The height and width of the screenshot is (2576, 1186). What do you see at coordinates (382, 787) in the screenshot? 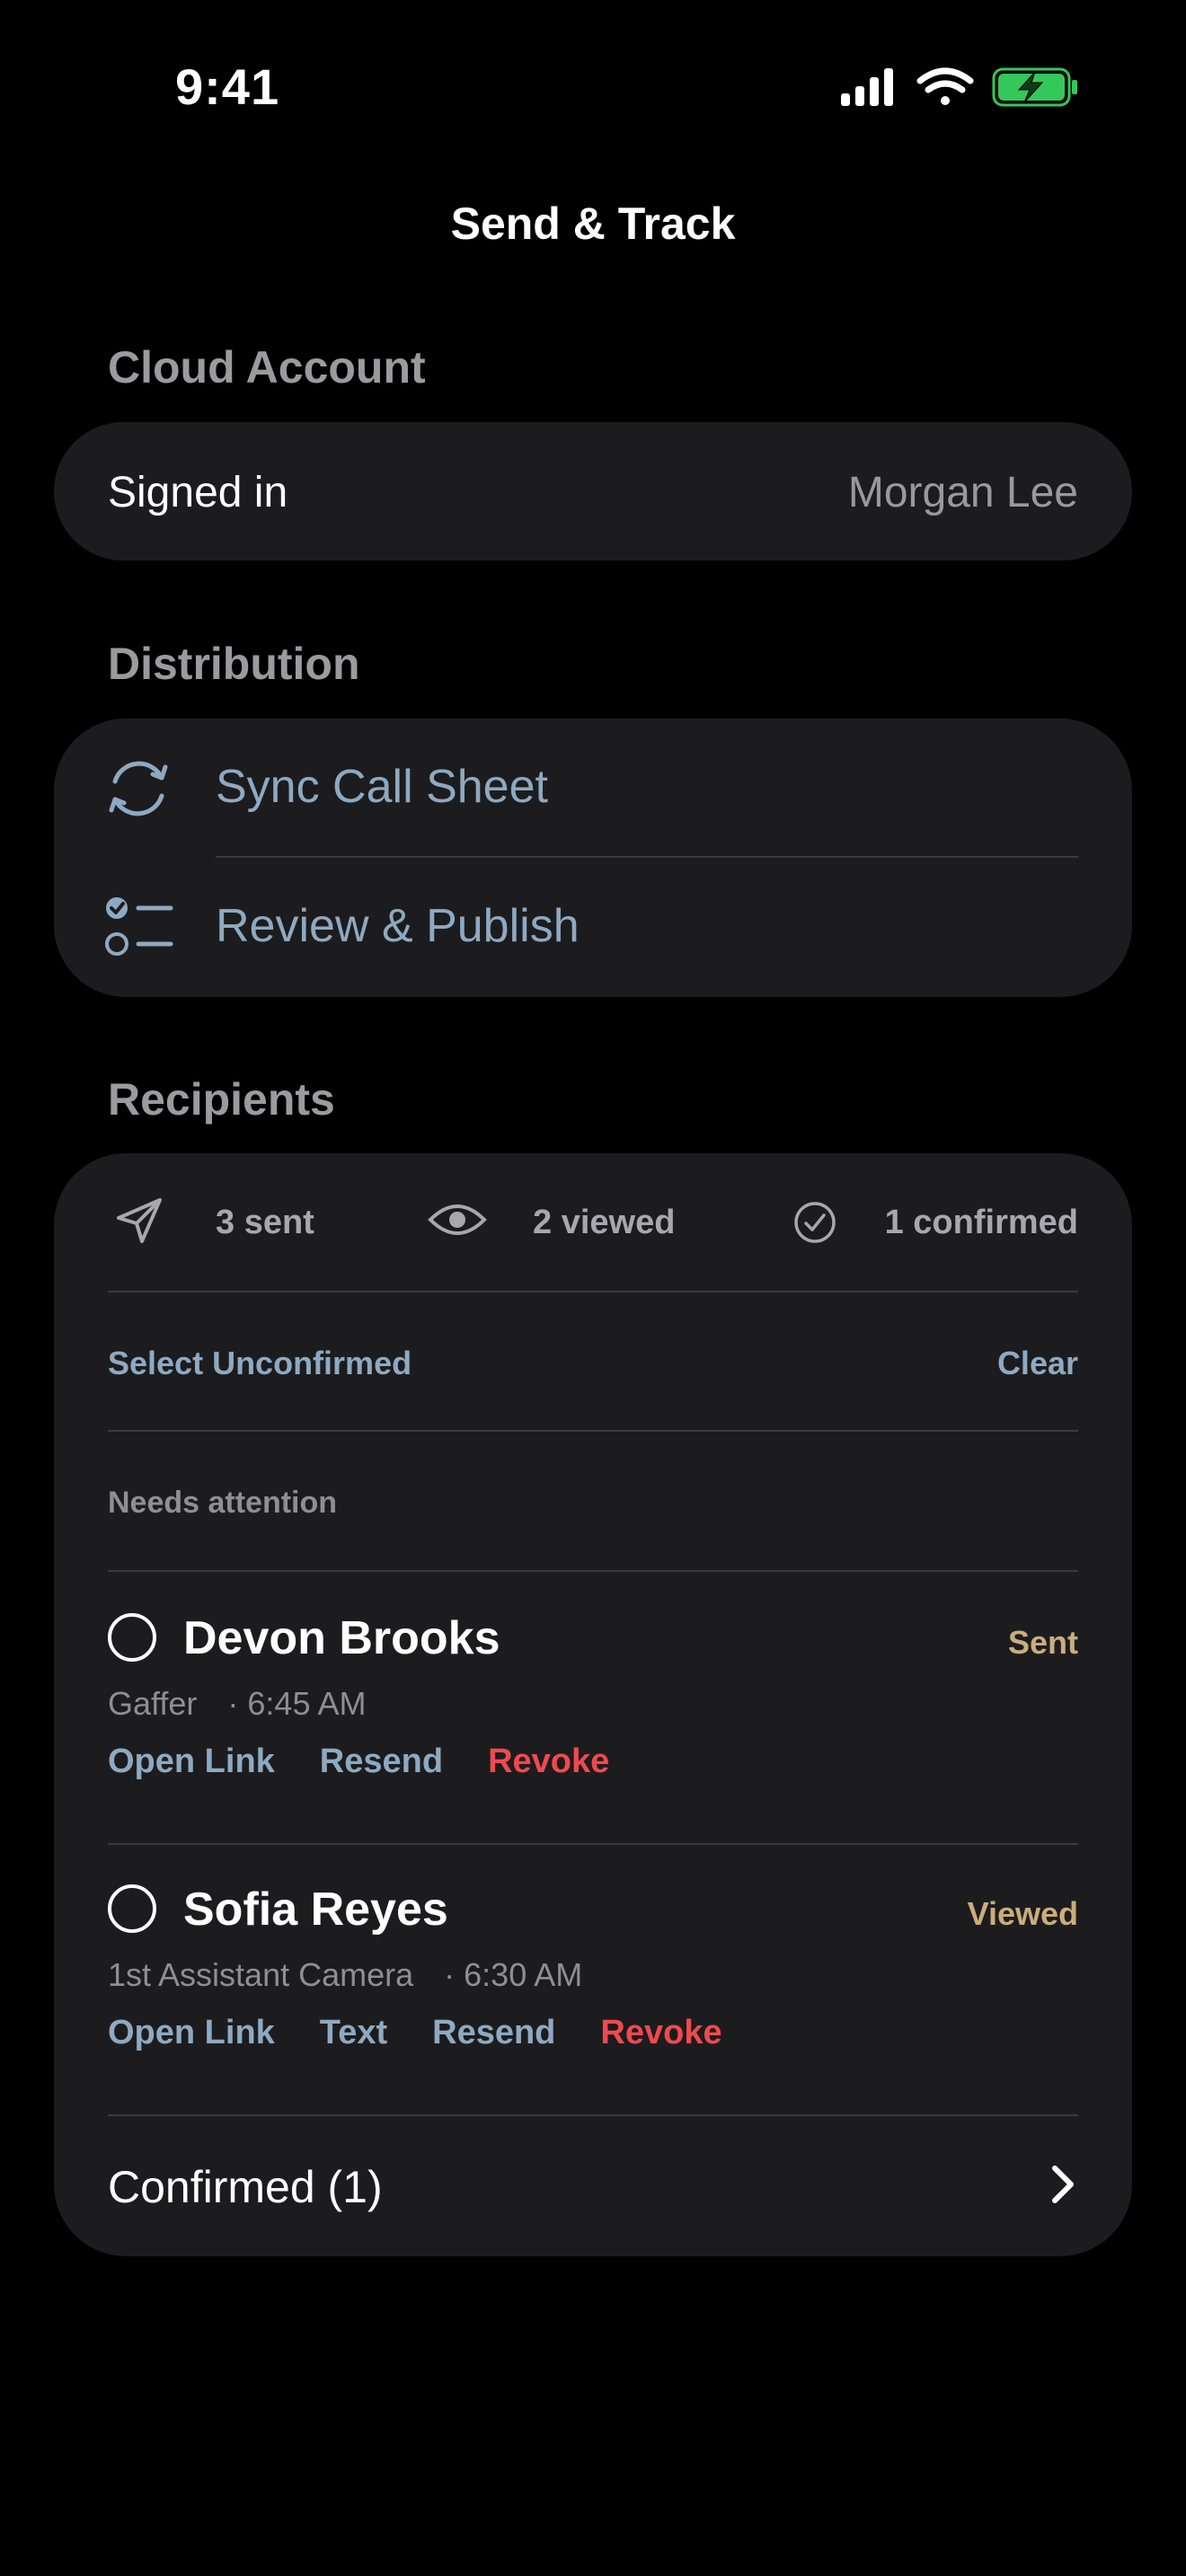
I see `sync-call-sheet-label: Sync Call Sheet` at bounding box center [382, 787].